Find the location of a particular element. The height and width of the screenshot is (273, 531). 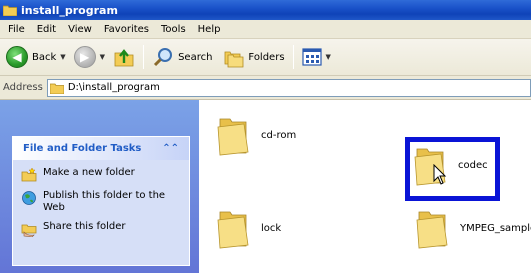

address-label: Address is located at coordinates (23, 87).